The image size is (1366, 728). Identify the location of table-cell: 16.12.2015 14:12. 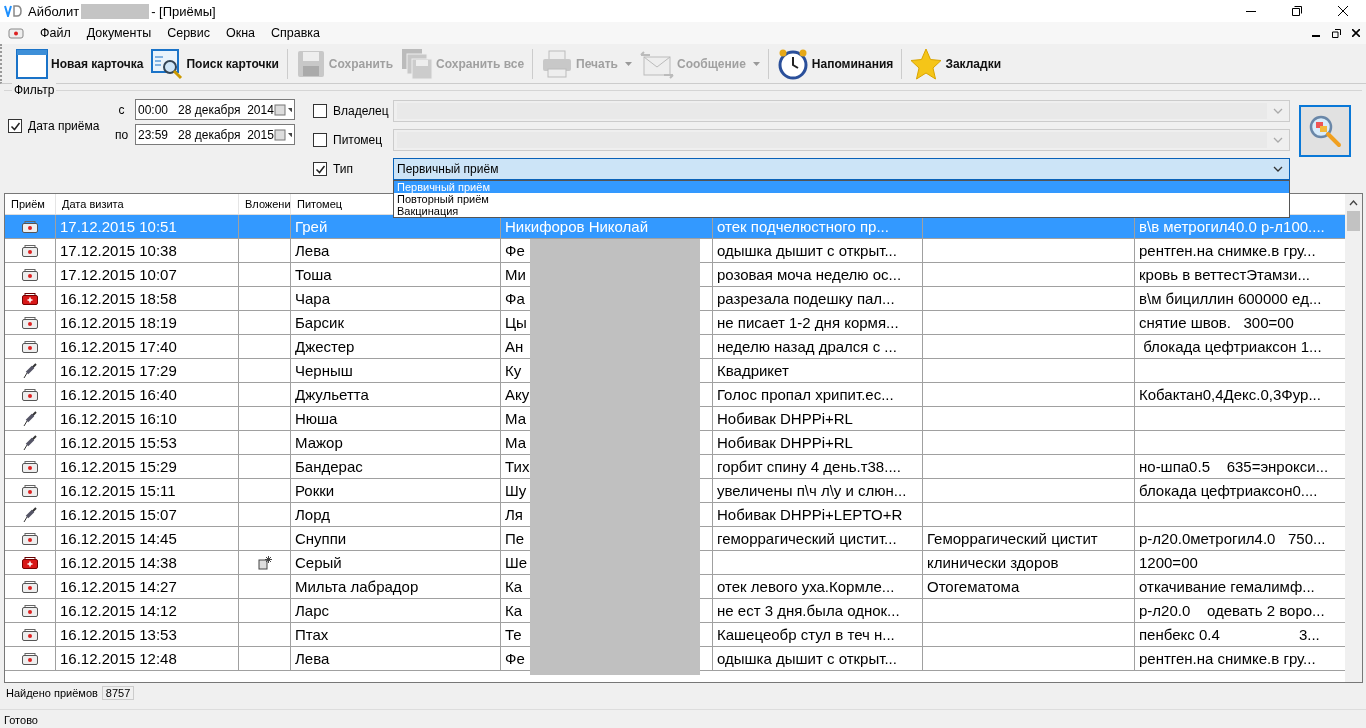
(147, 610).